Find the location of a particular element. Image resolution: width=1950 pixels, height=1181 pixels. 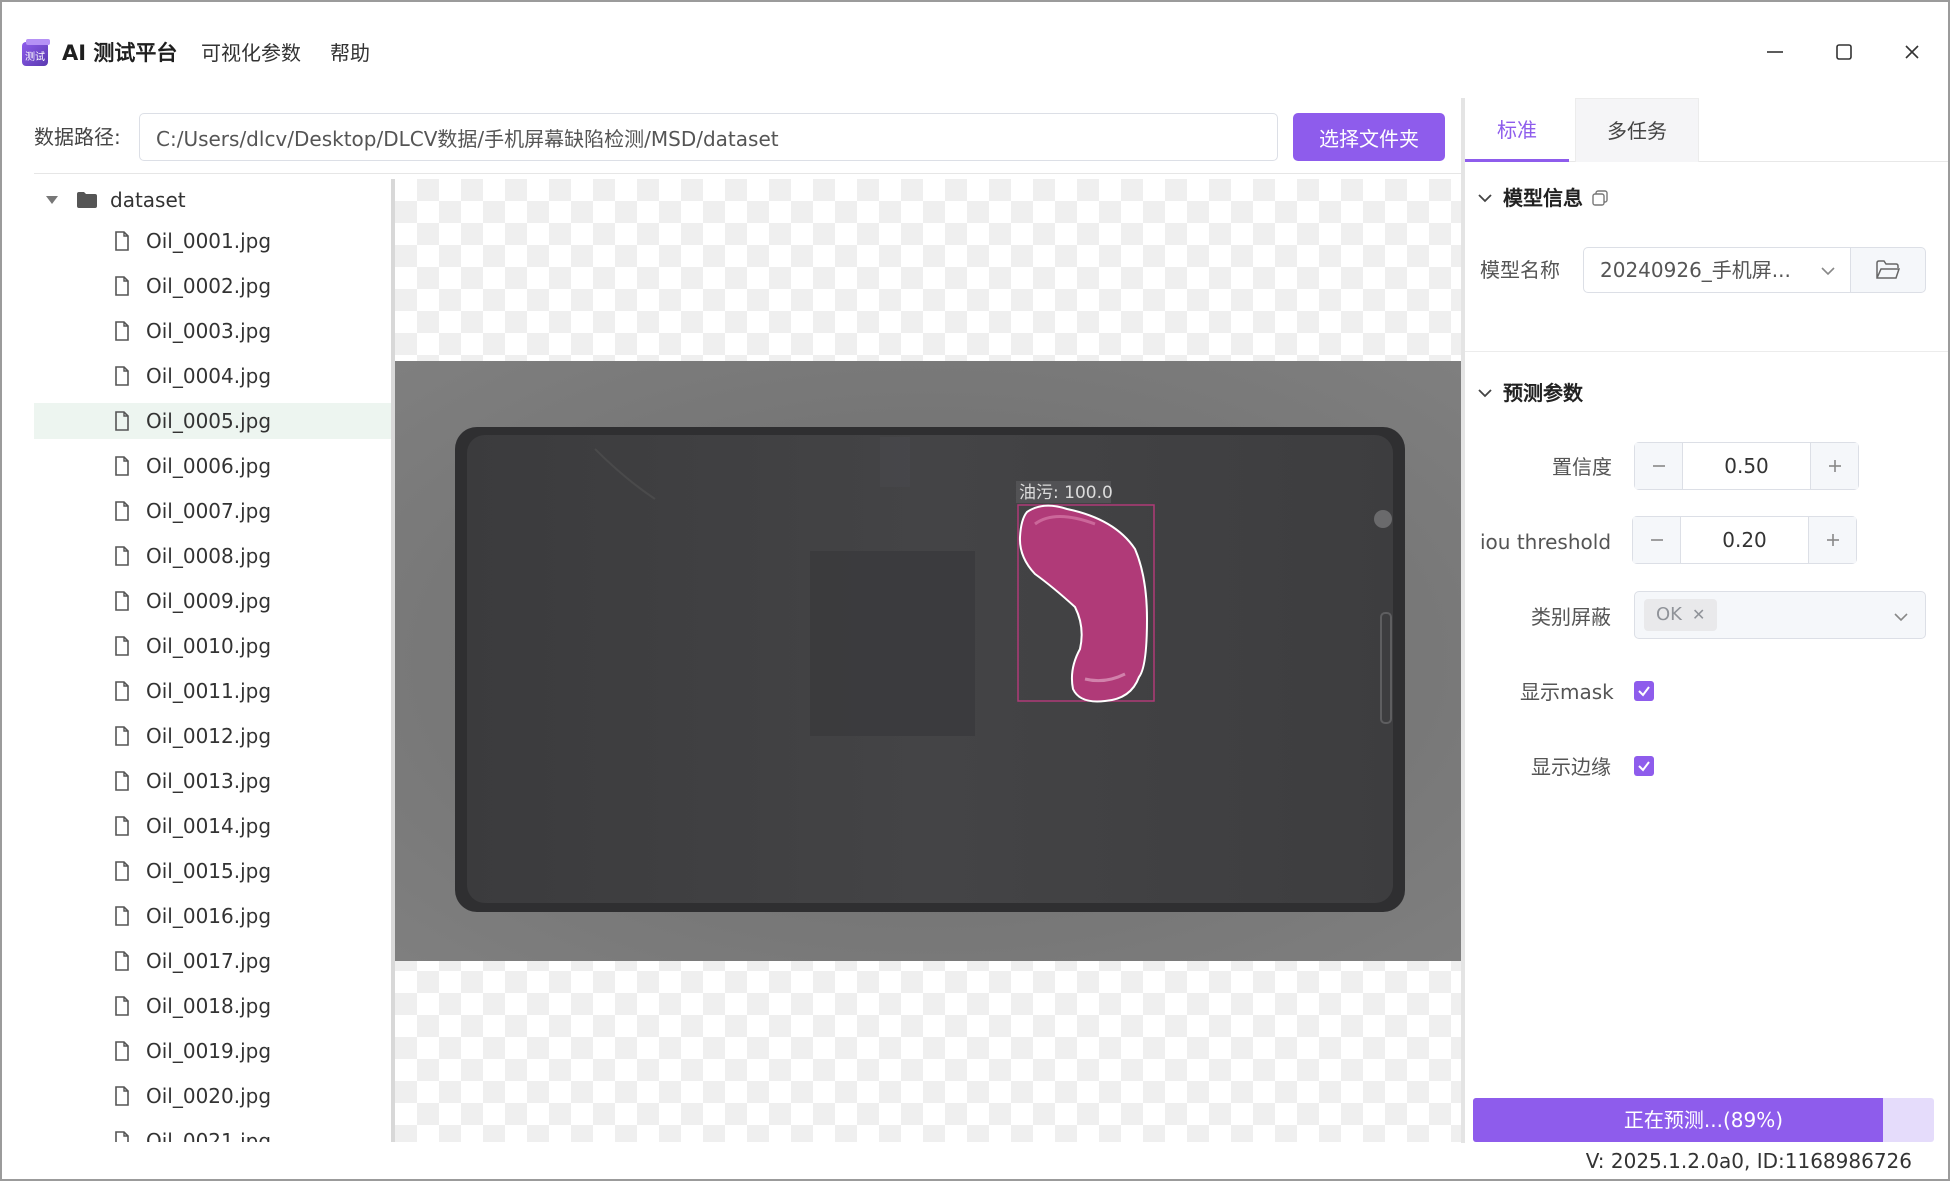

tree-file-item: Oil_0016.jpg is located at coordinates (213, 916).